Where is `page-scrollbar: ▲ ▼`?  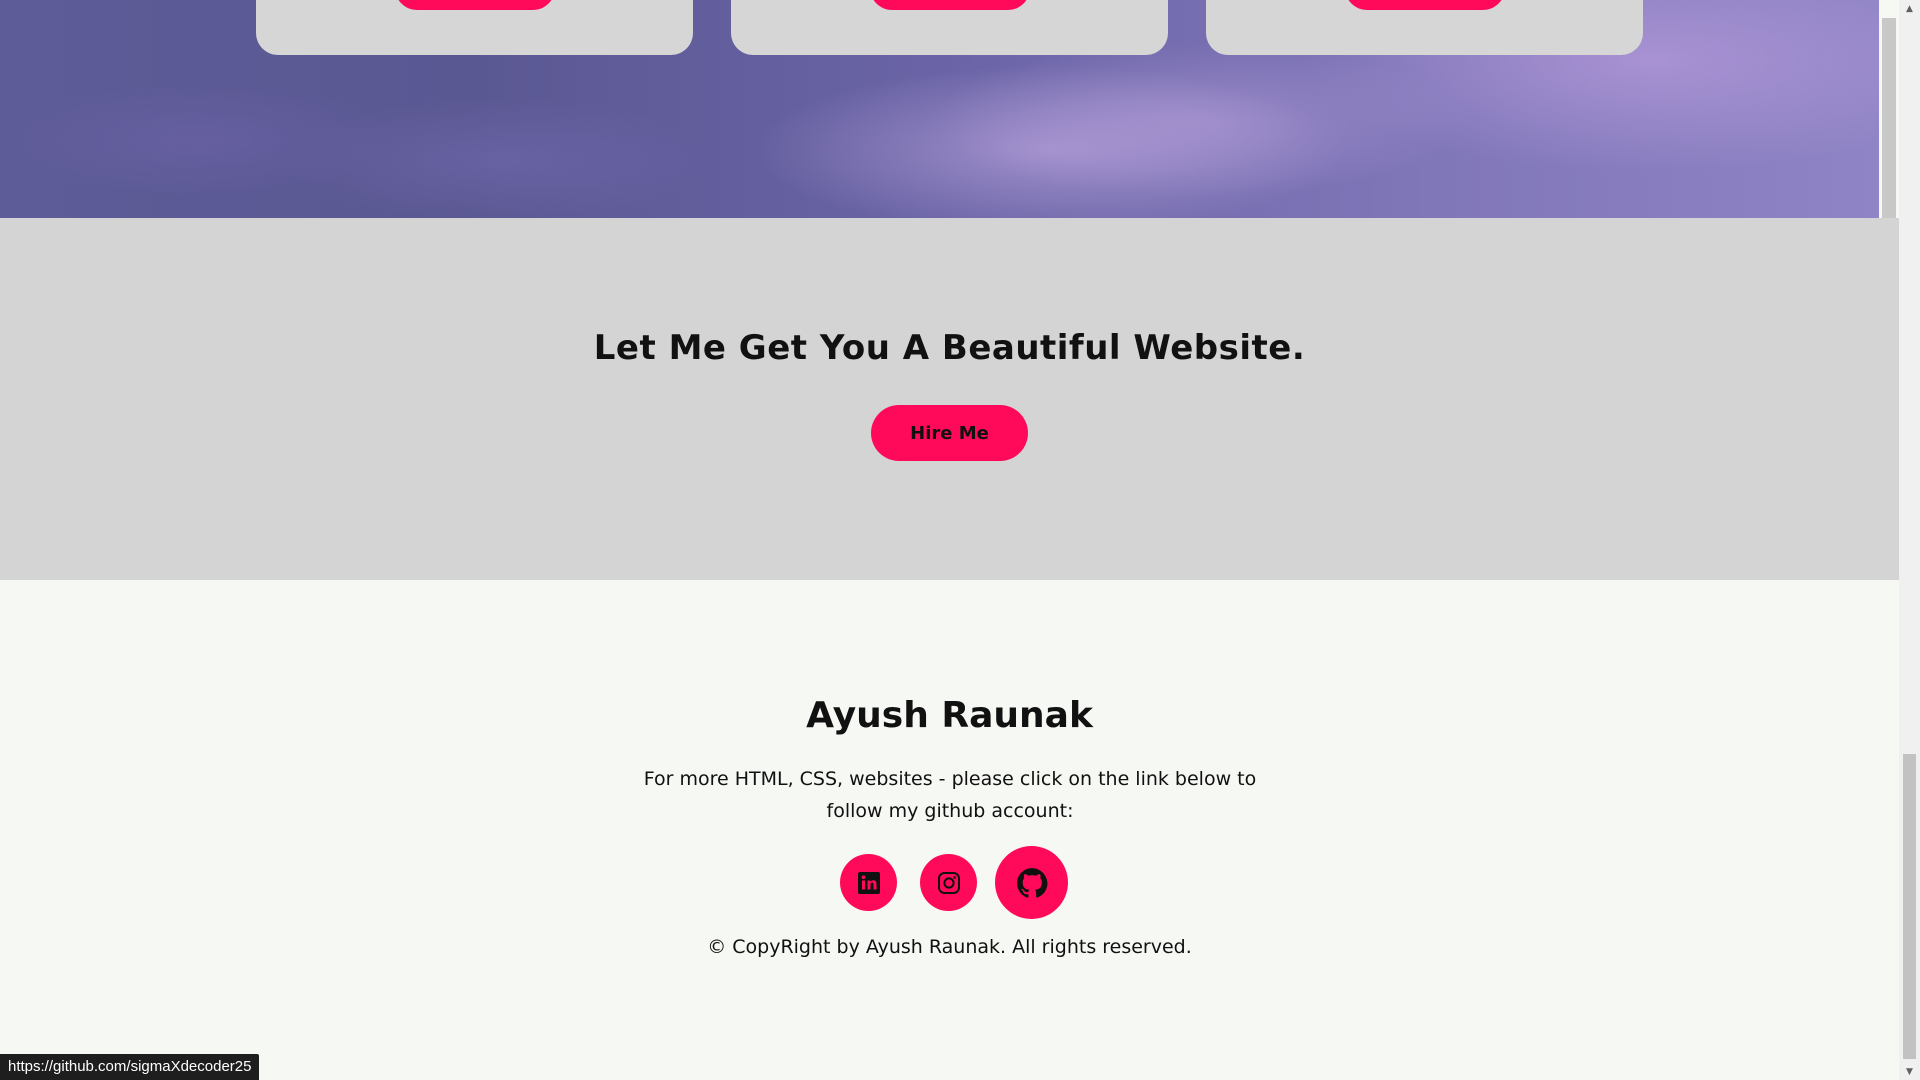
page-scrollbar: ▲ ▼ is located at coordinates (1909, 540).